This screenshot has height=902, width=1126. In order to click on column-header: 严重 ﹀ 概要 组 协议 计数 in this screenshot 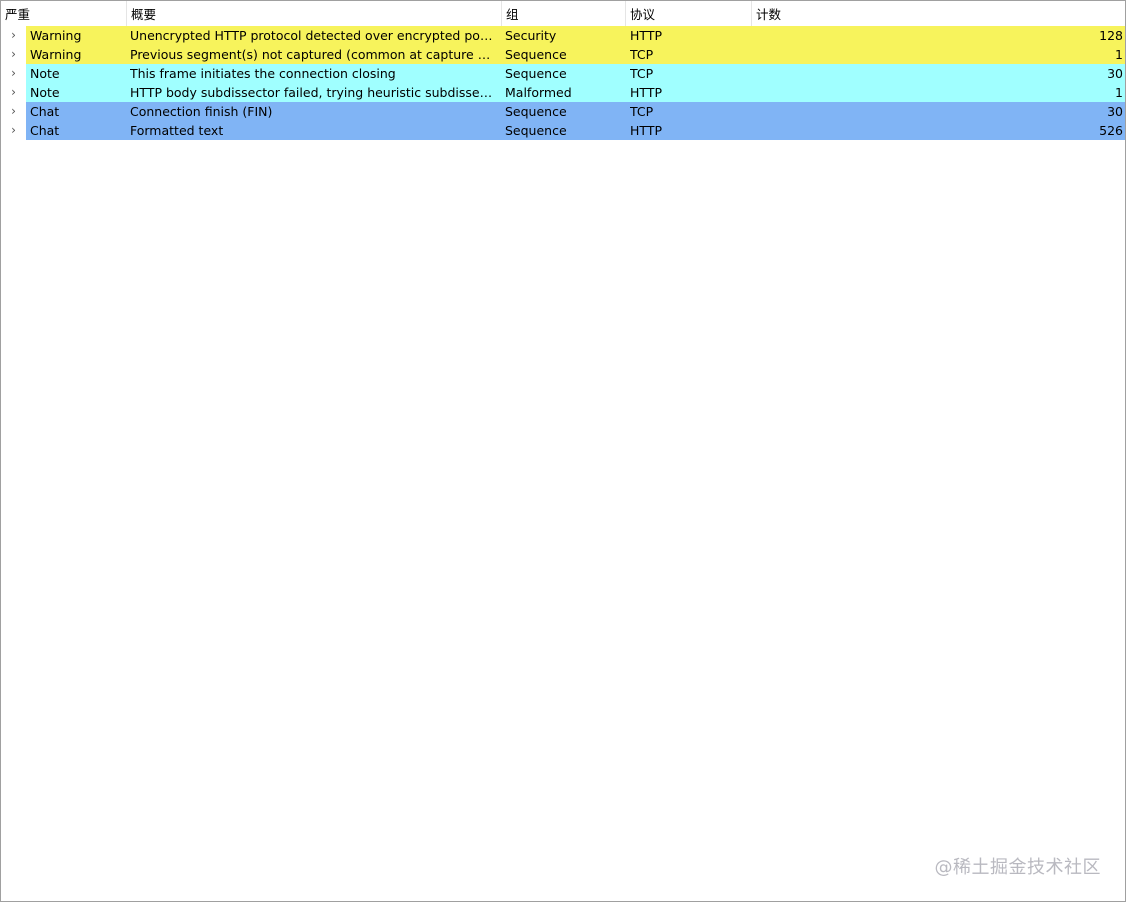, I will do `click(563, 14)`.